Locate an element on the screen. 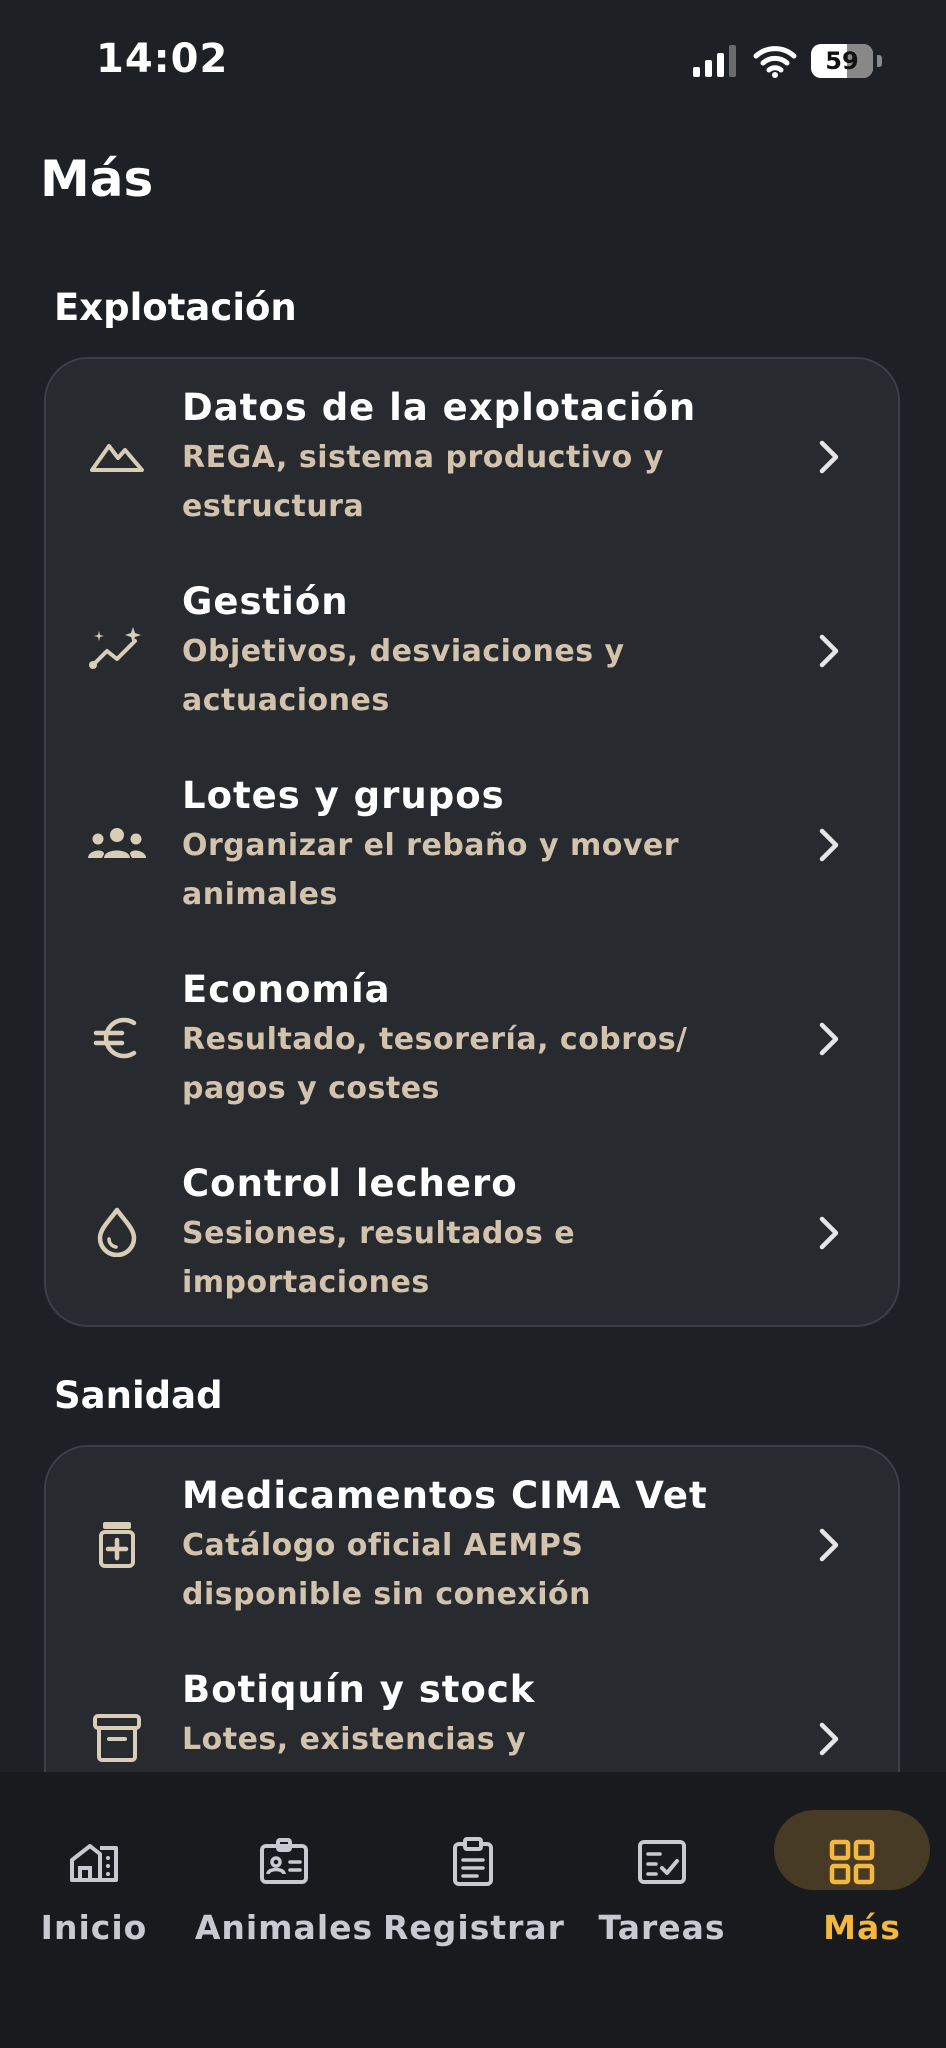 The width and height of the screenshot is (946, 2048). clipboard-icon is located at coordinates (473, 1861).